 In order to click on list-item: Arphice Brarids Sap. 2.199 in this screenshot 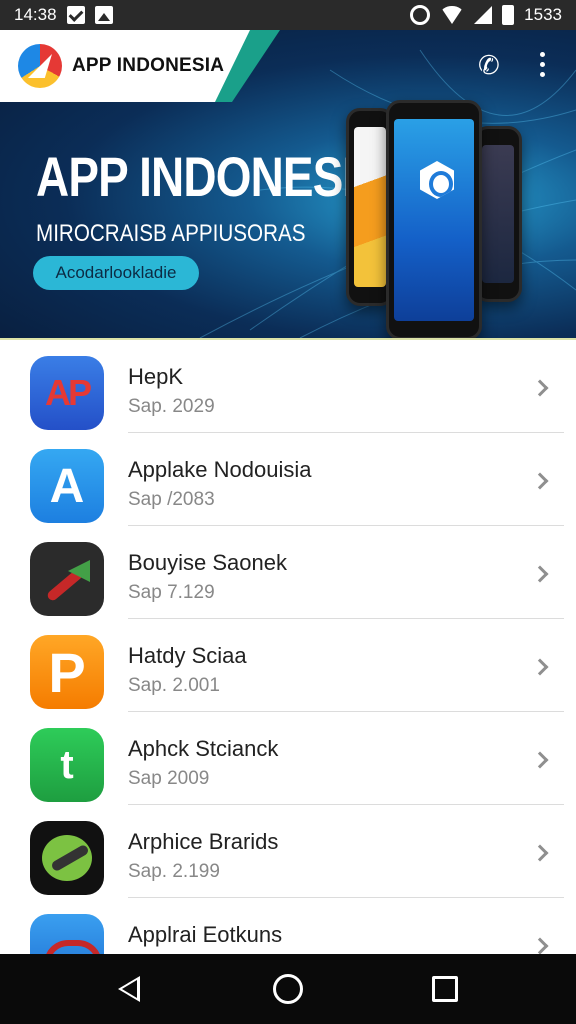, I will do `click(288, 851)`.